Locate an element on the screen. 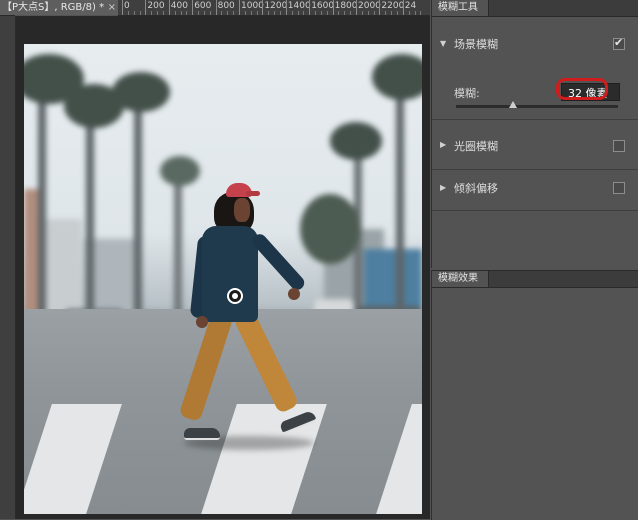 This screenshot has width=638, height=520. red-highlight-annotation is located at coordinates (582, 89).